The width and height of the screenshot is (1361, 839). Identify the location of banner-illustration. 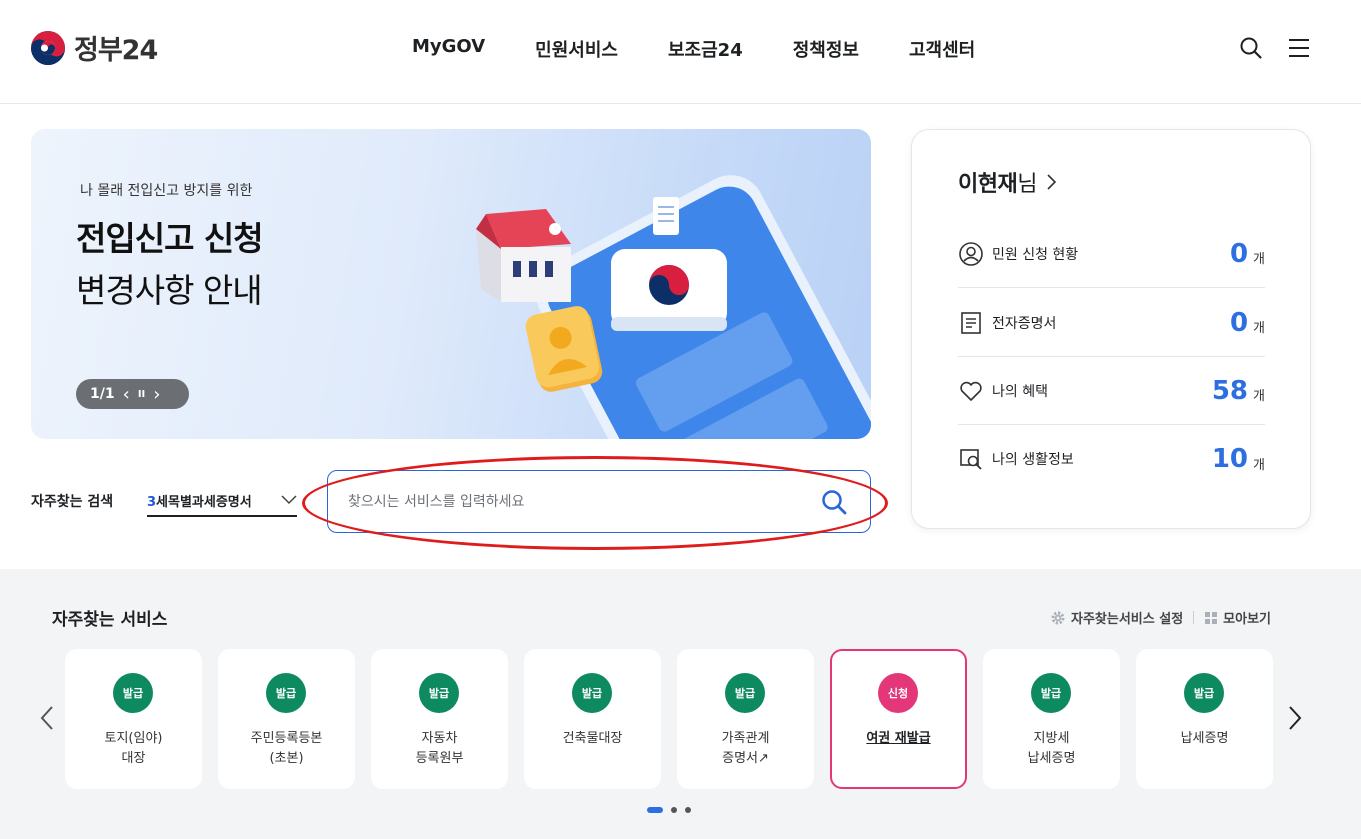
(673, 307).